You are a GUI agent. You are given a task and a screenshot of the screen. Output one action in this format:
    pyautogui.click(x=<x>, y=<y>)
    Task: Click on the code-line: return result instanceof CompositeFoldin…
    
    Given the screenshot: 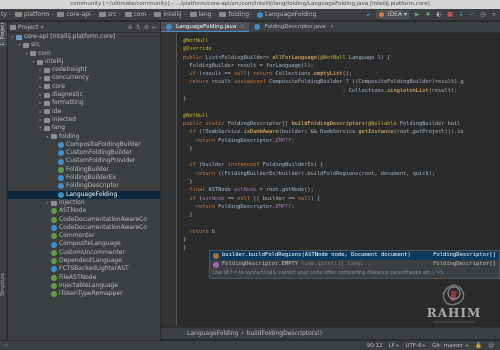 What is the action you would take?
    pyautogui.click(x=341, y=82)
    